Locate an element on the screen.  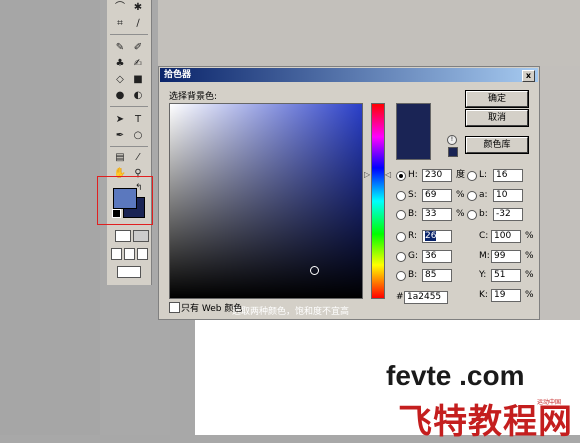
magenta-unit: % is located at coordinates (529, 256).